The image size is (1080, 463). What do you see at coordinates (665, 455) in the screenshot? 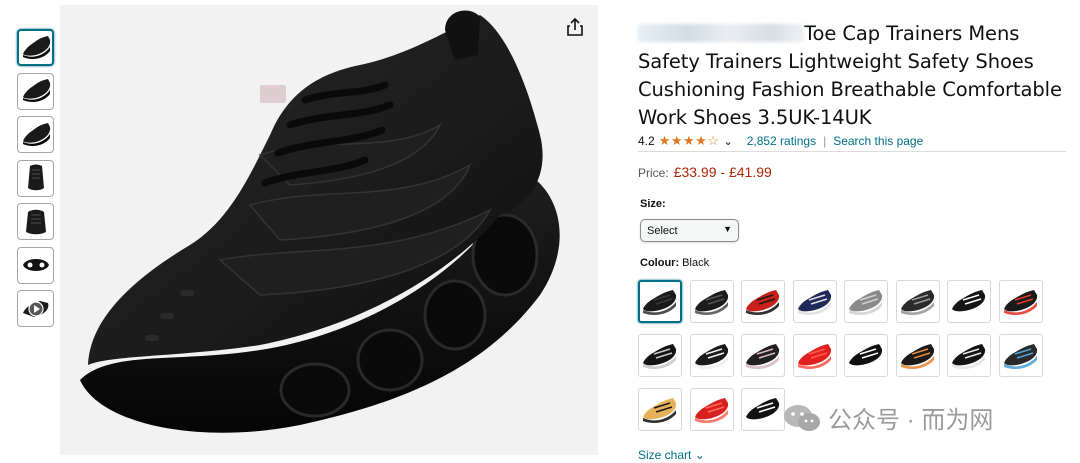
I see `size-chart-label: Size chart` at bounding box center [665, 455].